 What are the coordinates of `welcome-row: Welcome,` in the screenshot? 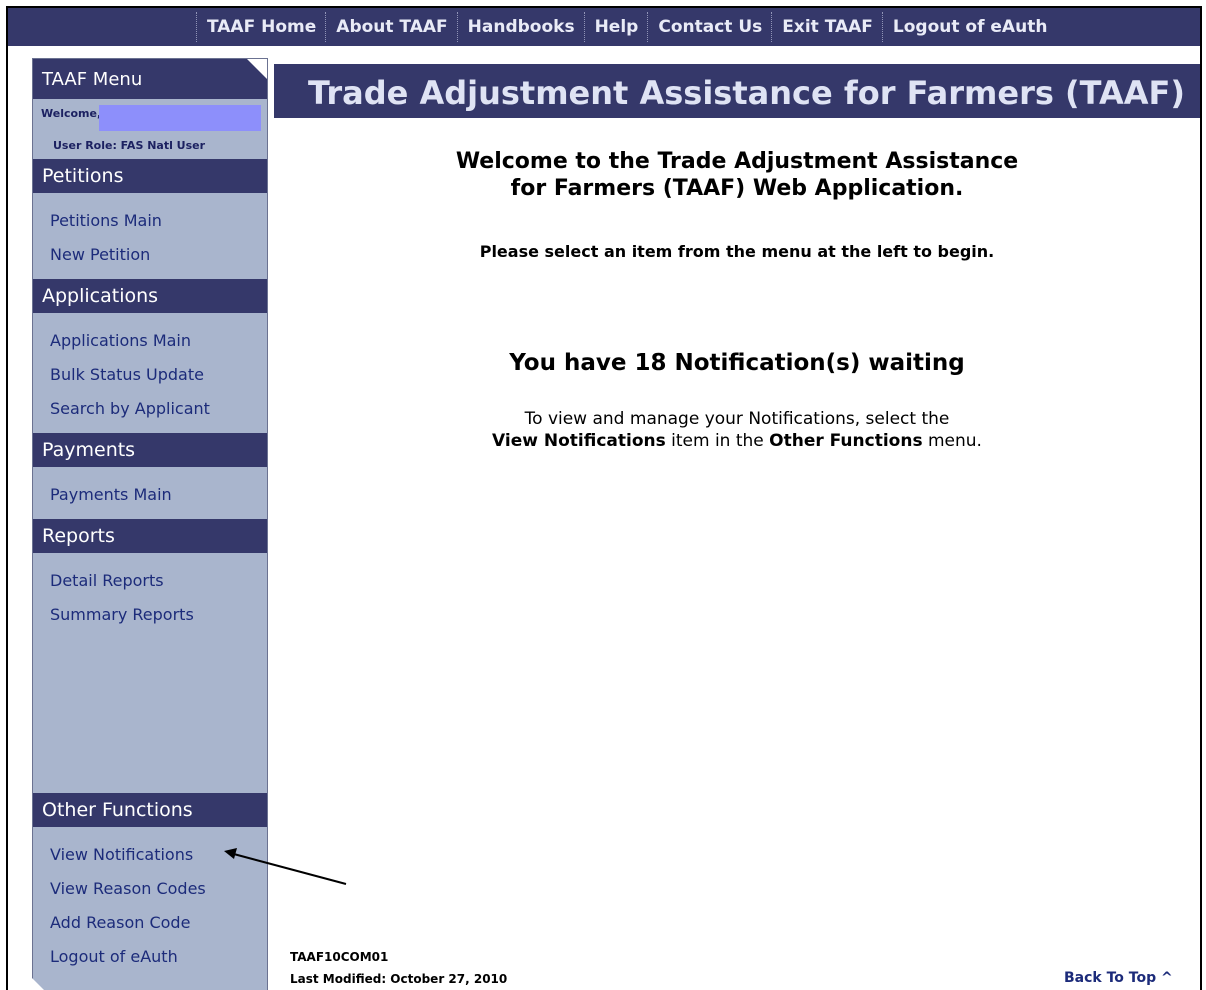 It's located at (150, 116).